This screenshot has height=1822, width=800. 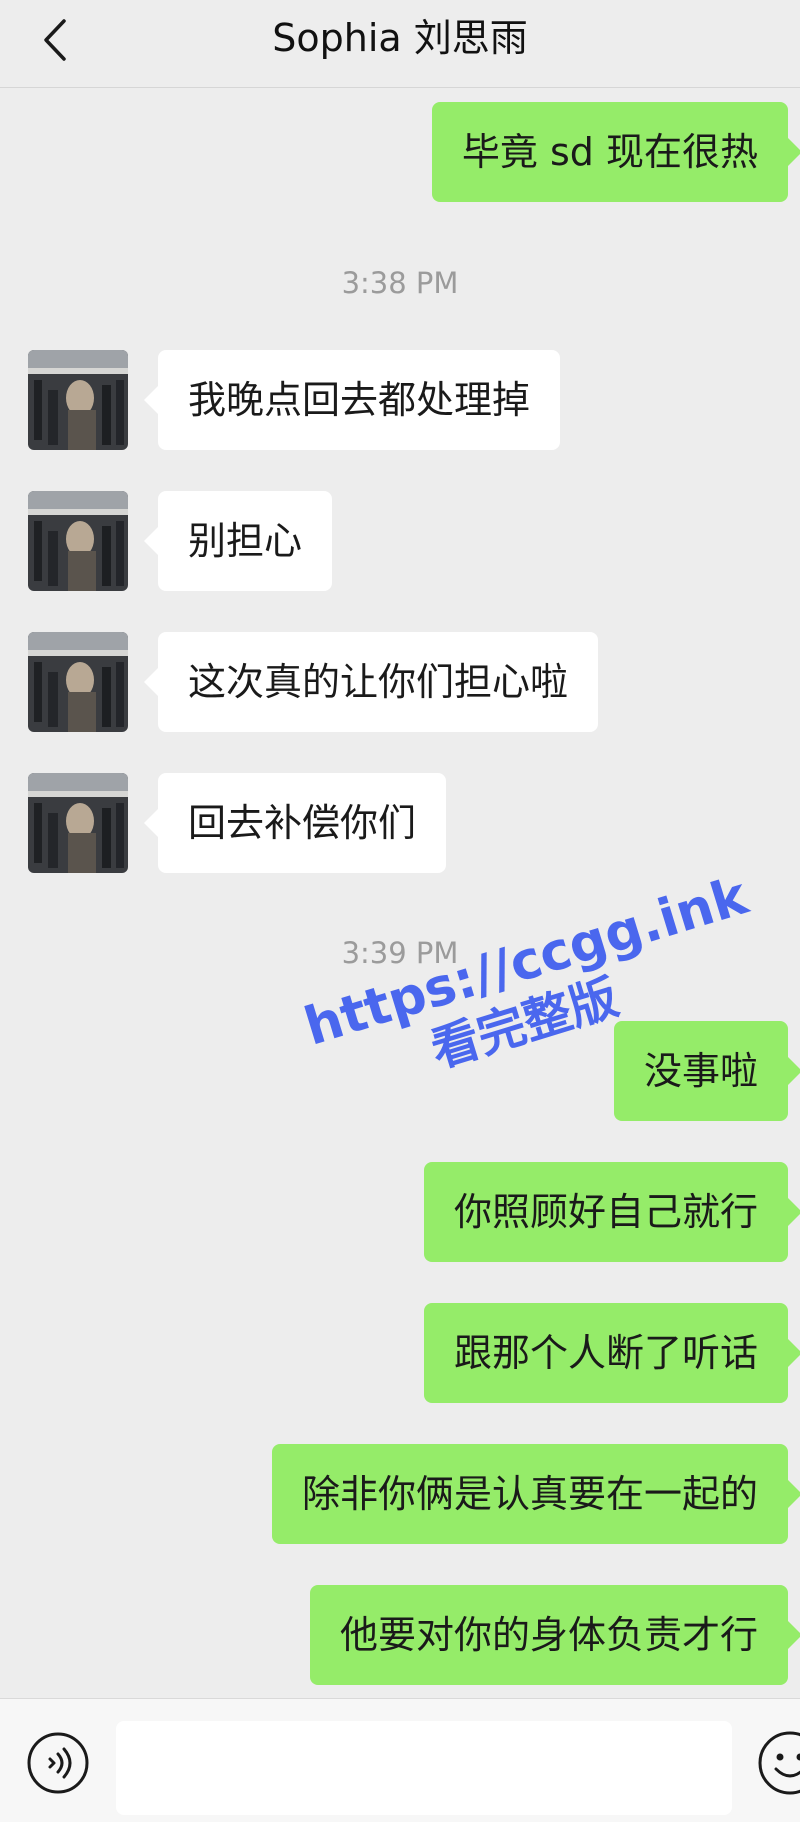 I want to click on message-row: 没事啦, so click(x=400, y=1071).